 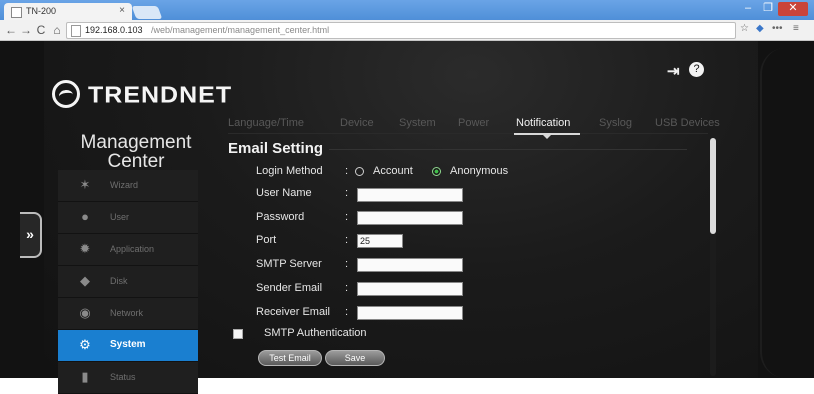 What do you see at coordinates (410, 313) in the screenshot?
I see `receiver-email-input` at bounding box center [410, 313].